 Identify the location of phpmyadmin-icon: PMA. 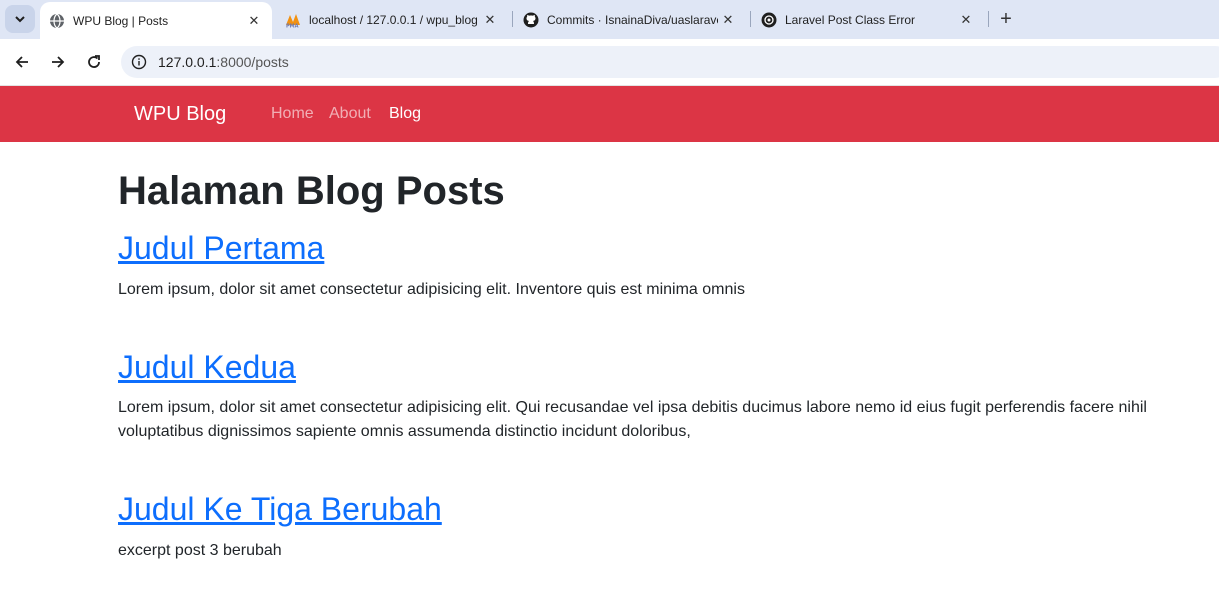
(293, 20).